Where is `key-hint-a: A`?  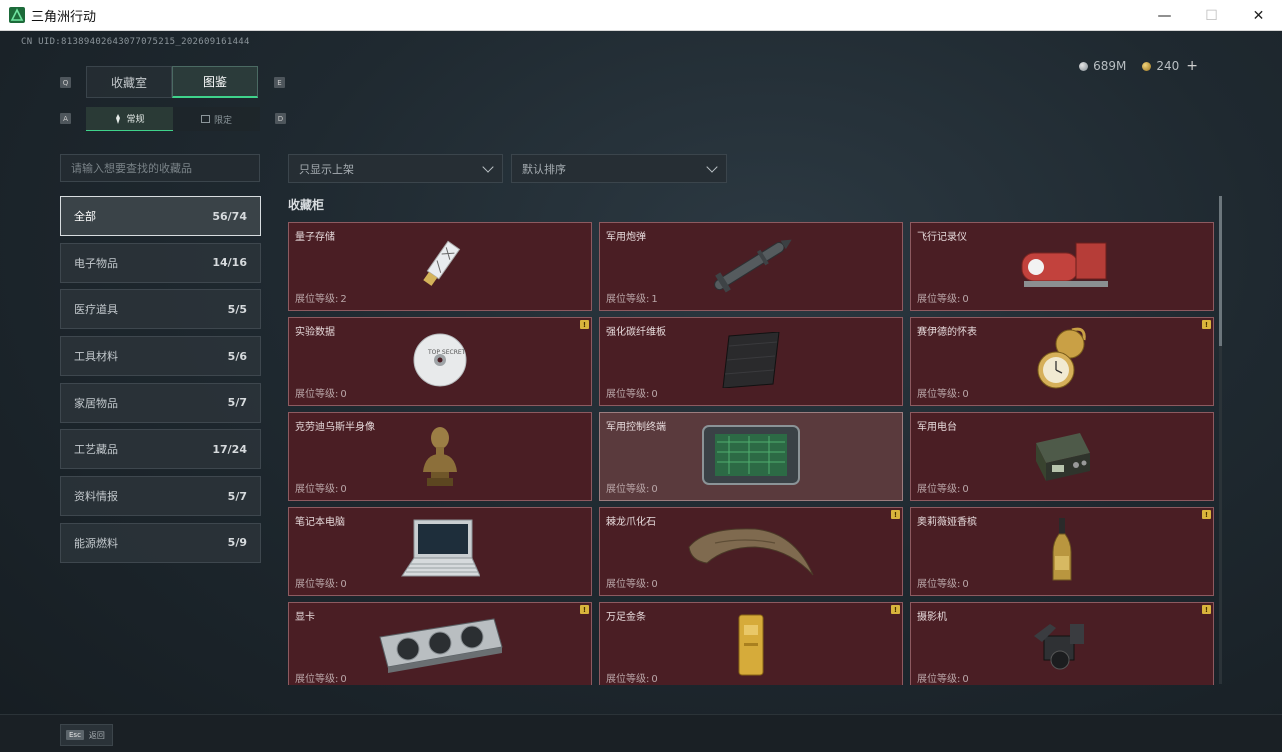
key-hint-a: A is located at coordinates (65, 118).